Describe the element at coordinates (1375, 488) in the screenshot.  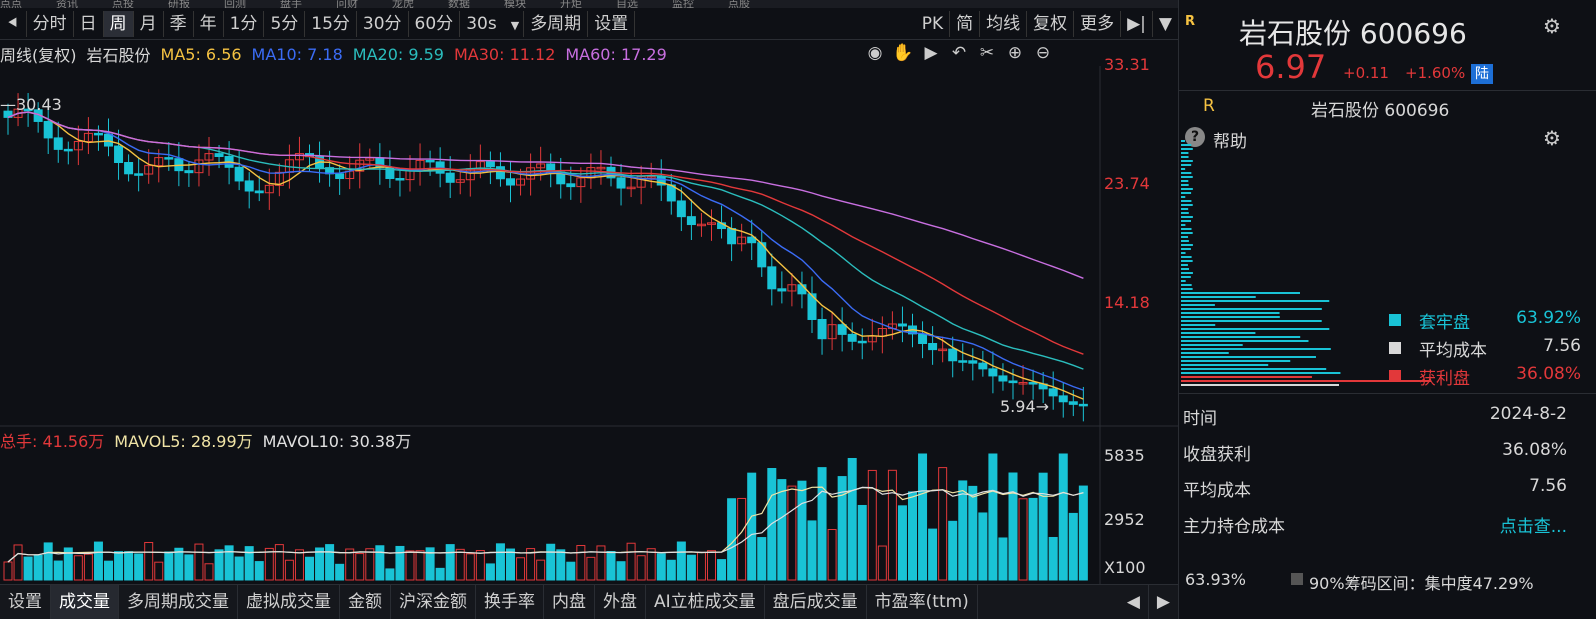
I see `chip-stat-row: 平均成本 7.56` at that location.